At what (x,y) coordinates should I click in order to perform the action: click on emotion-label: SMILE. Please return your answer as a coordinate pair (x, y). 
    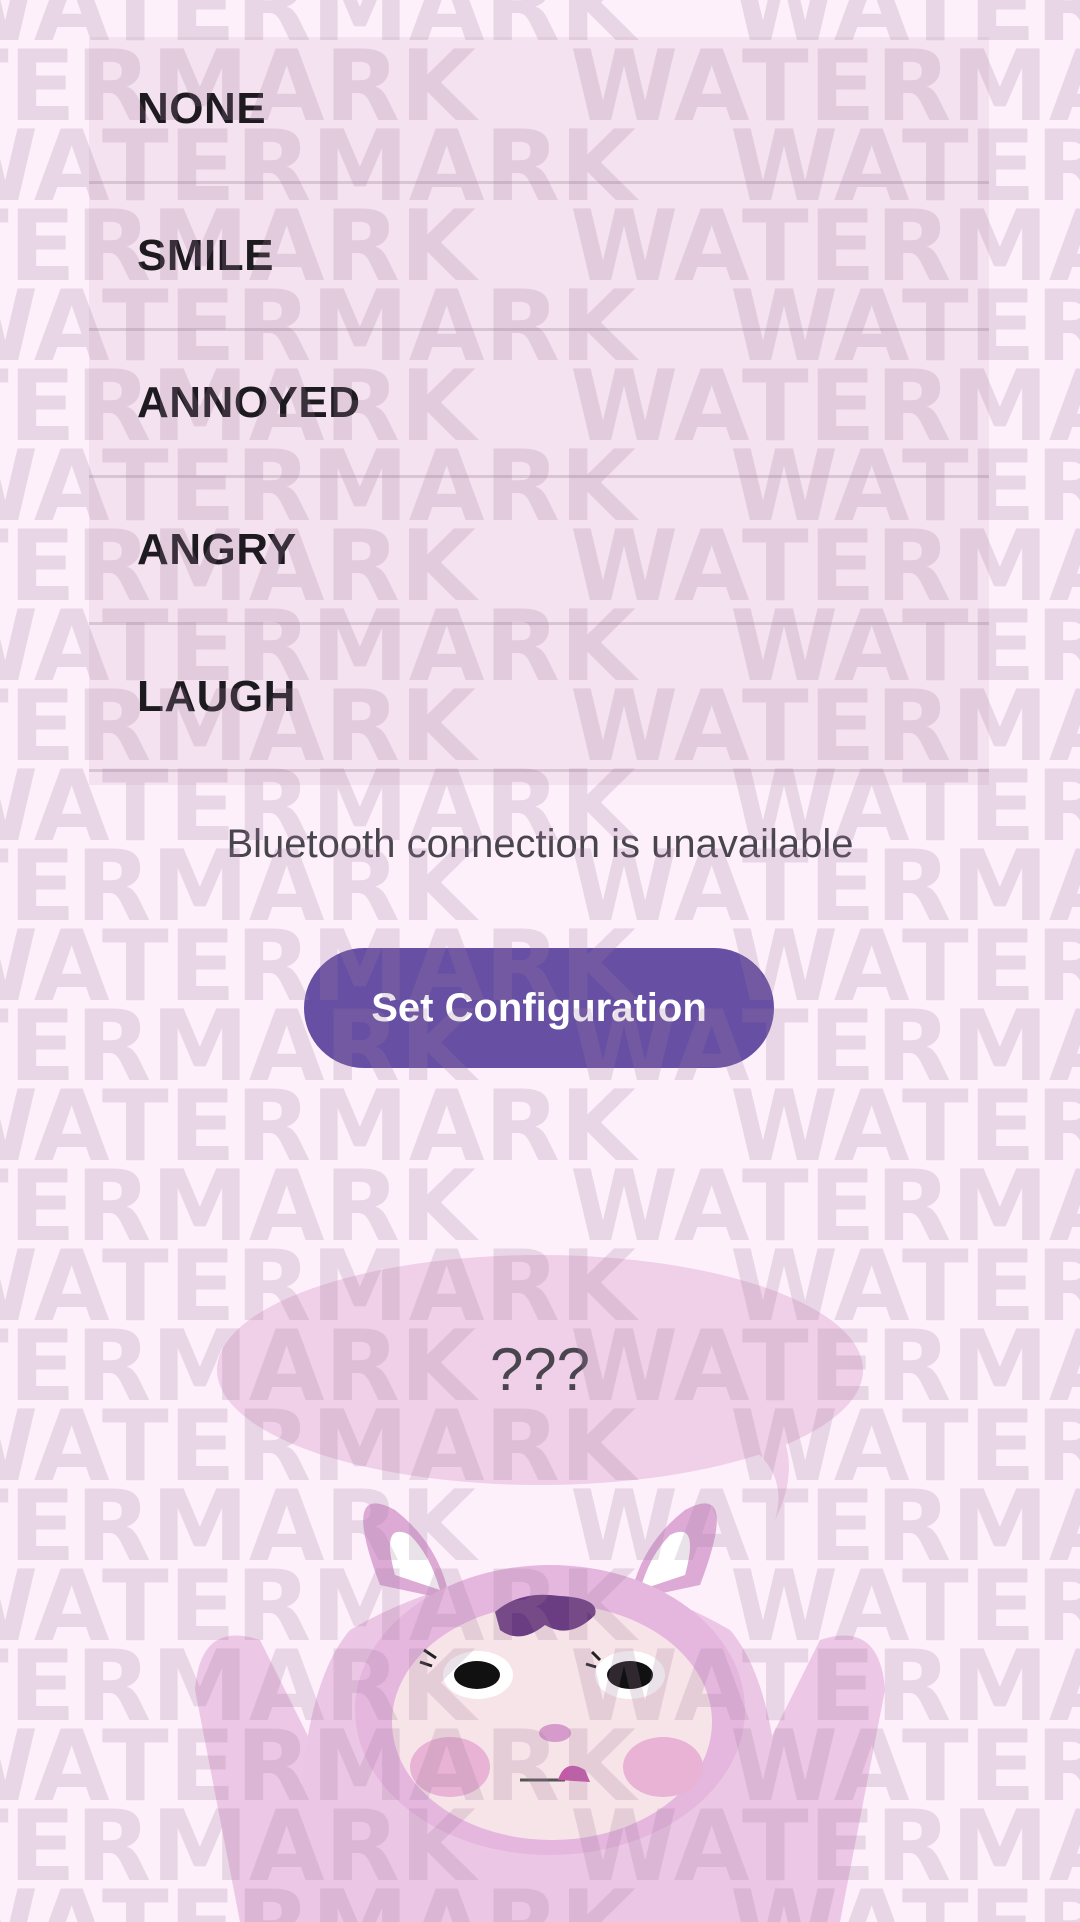
    Looking at the image, I should click on (205, 255).